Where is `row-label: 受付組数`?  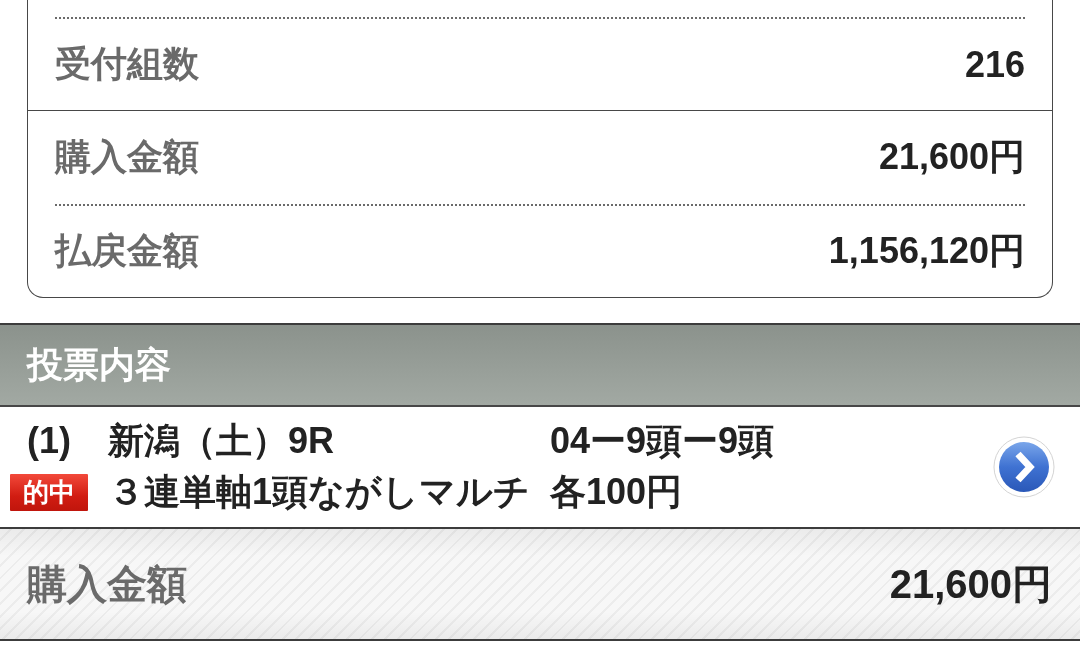 row-label: 受付組数 is located at coordinates (127, 64).